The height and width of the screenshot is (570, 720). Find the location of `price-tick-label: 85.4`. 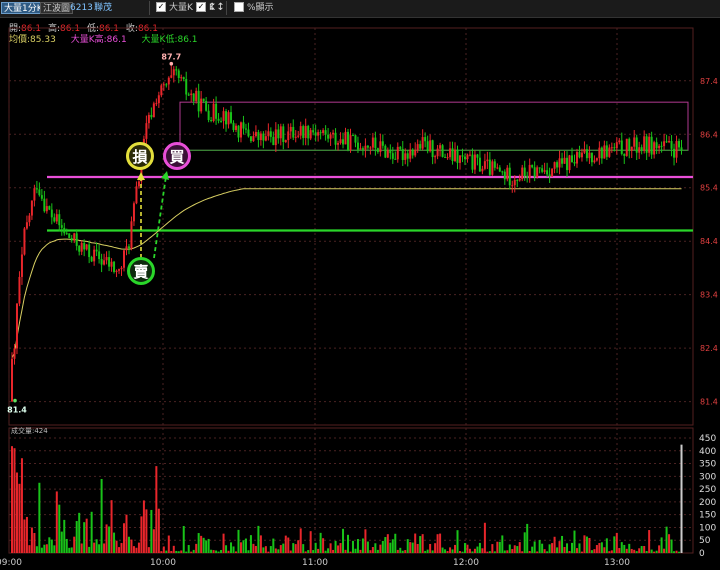

price-tick-label: 85.4 is located at coordinates (709, 188).